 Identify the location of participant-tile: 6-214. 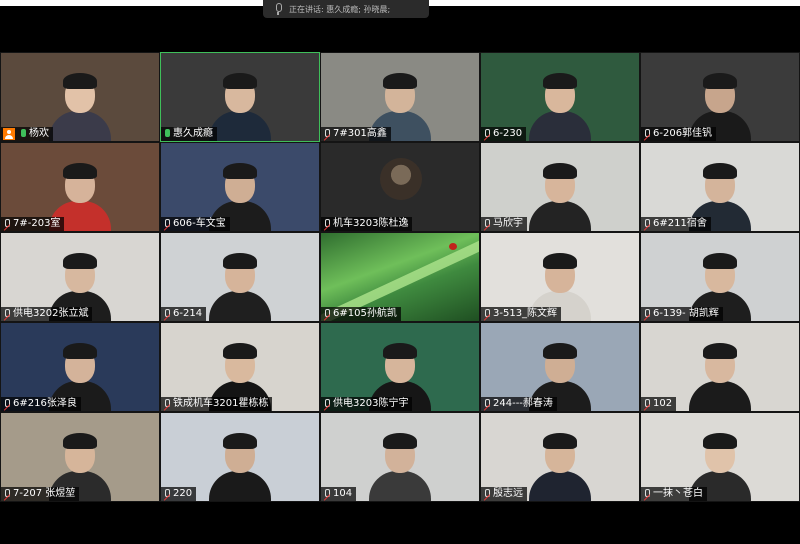
(240, 277).